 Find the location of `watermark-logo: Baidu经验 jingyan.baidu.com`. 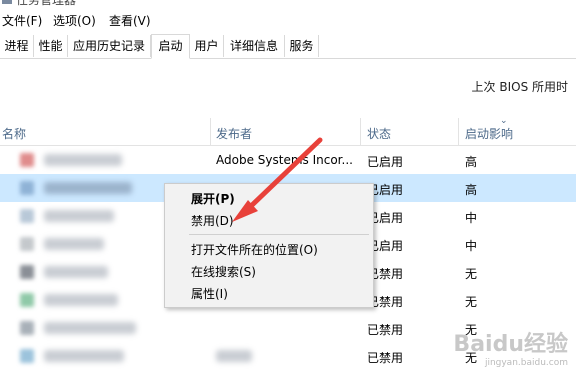

watermark-logo: Baidu经验 jingyan.baidu.com is located at coordinates (510, 347).